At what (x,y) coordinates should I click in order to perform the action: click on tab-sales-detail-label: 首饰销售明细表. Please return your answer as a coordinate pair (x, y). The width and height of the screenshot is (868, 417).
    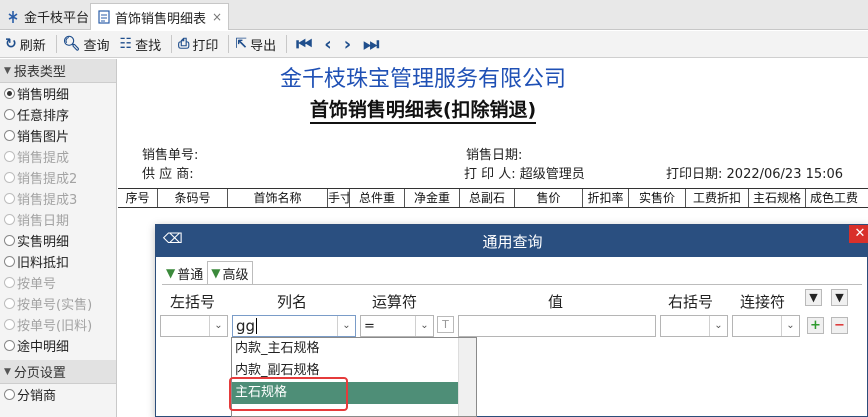
    Looking at the image, I should click on (161, 19).